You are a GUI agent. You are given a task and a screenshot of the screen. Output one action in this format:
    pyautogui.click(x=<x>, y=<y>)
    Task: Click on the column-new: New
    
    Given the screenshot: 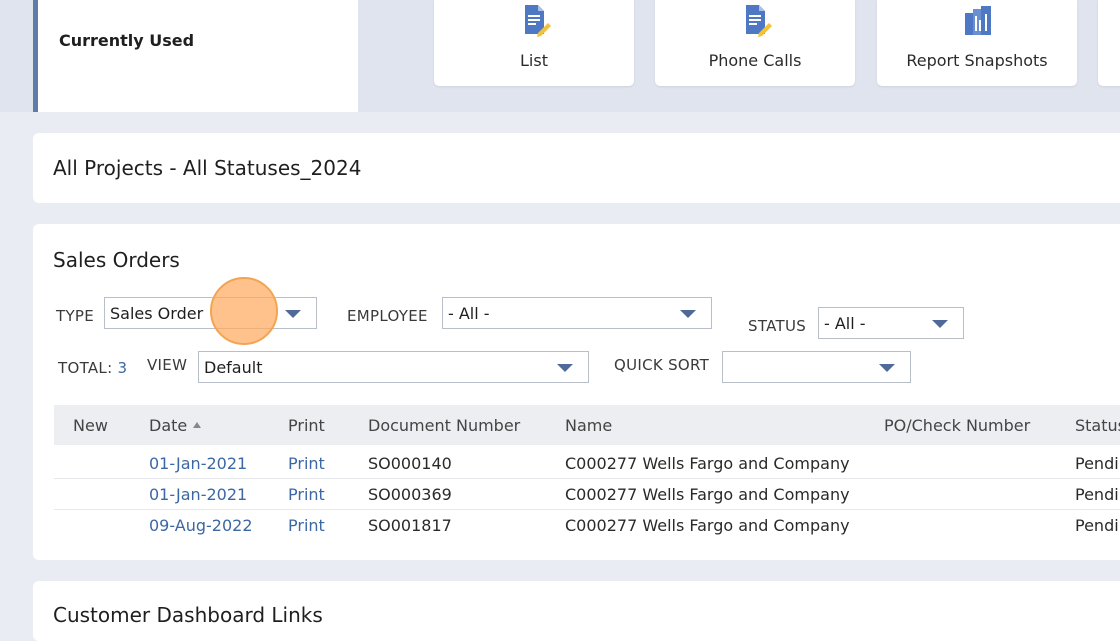 What is the action you would take?
    pyautogui.click(x=90, y=425)
    